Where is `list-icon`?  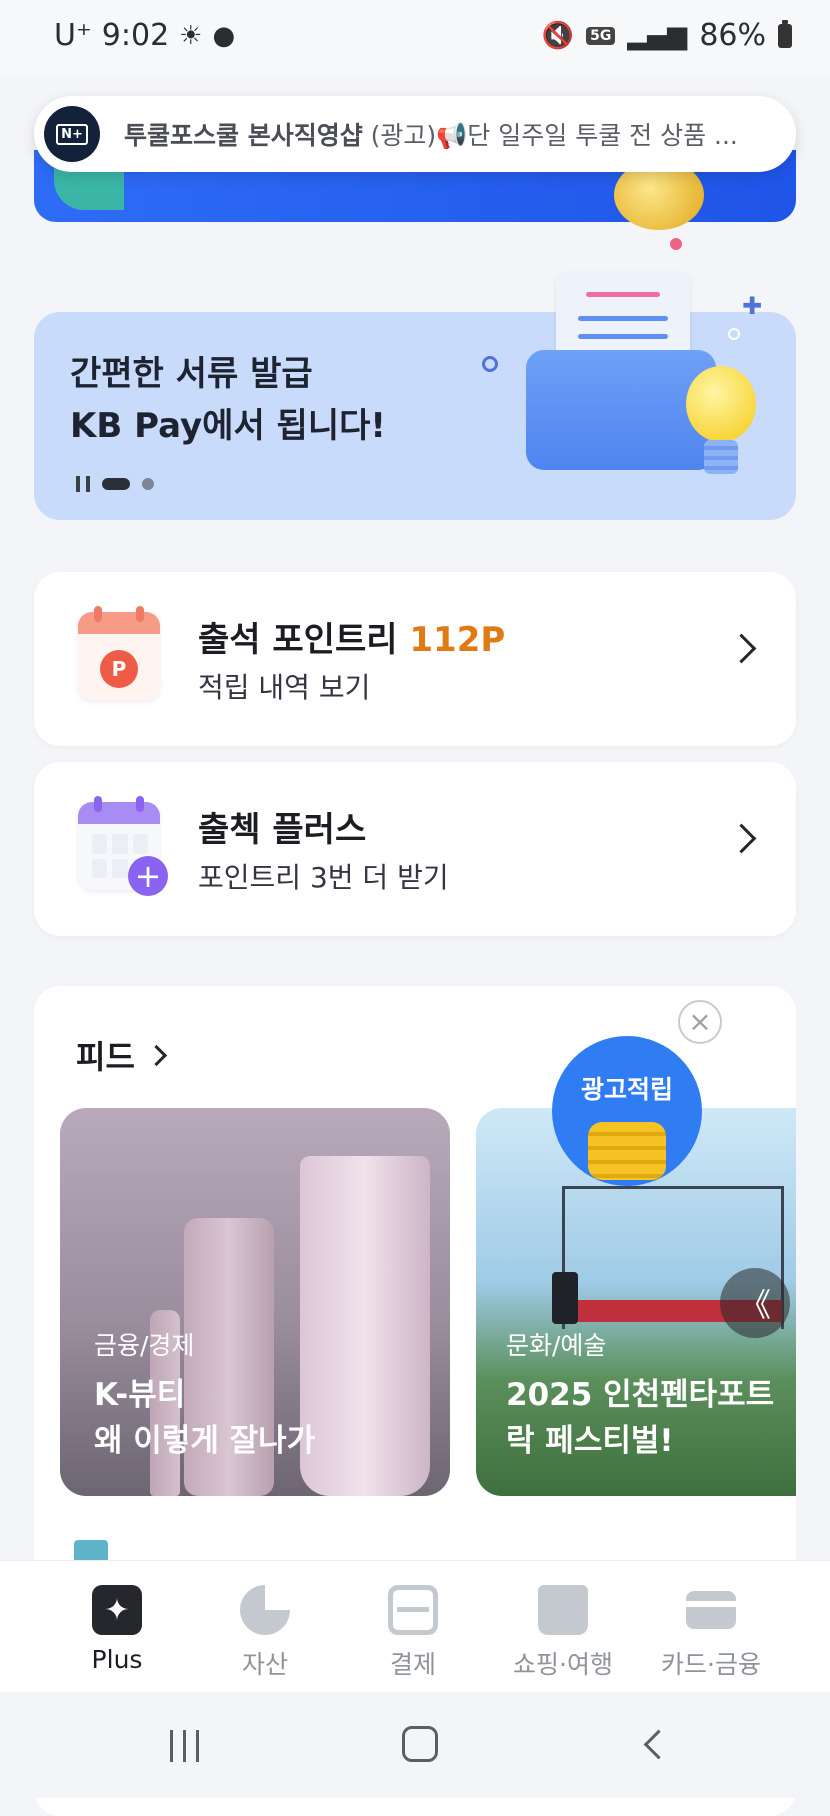 list-icon is located at coordinates (91, 1550).